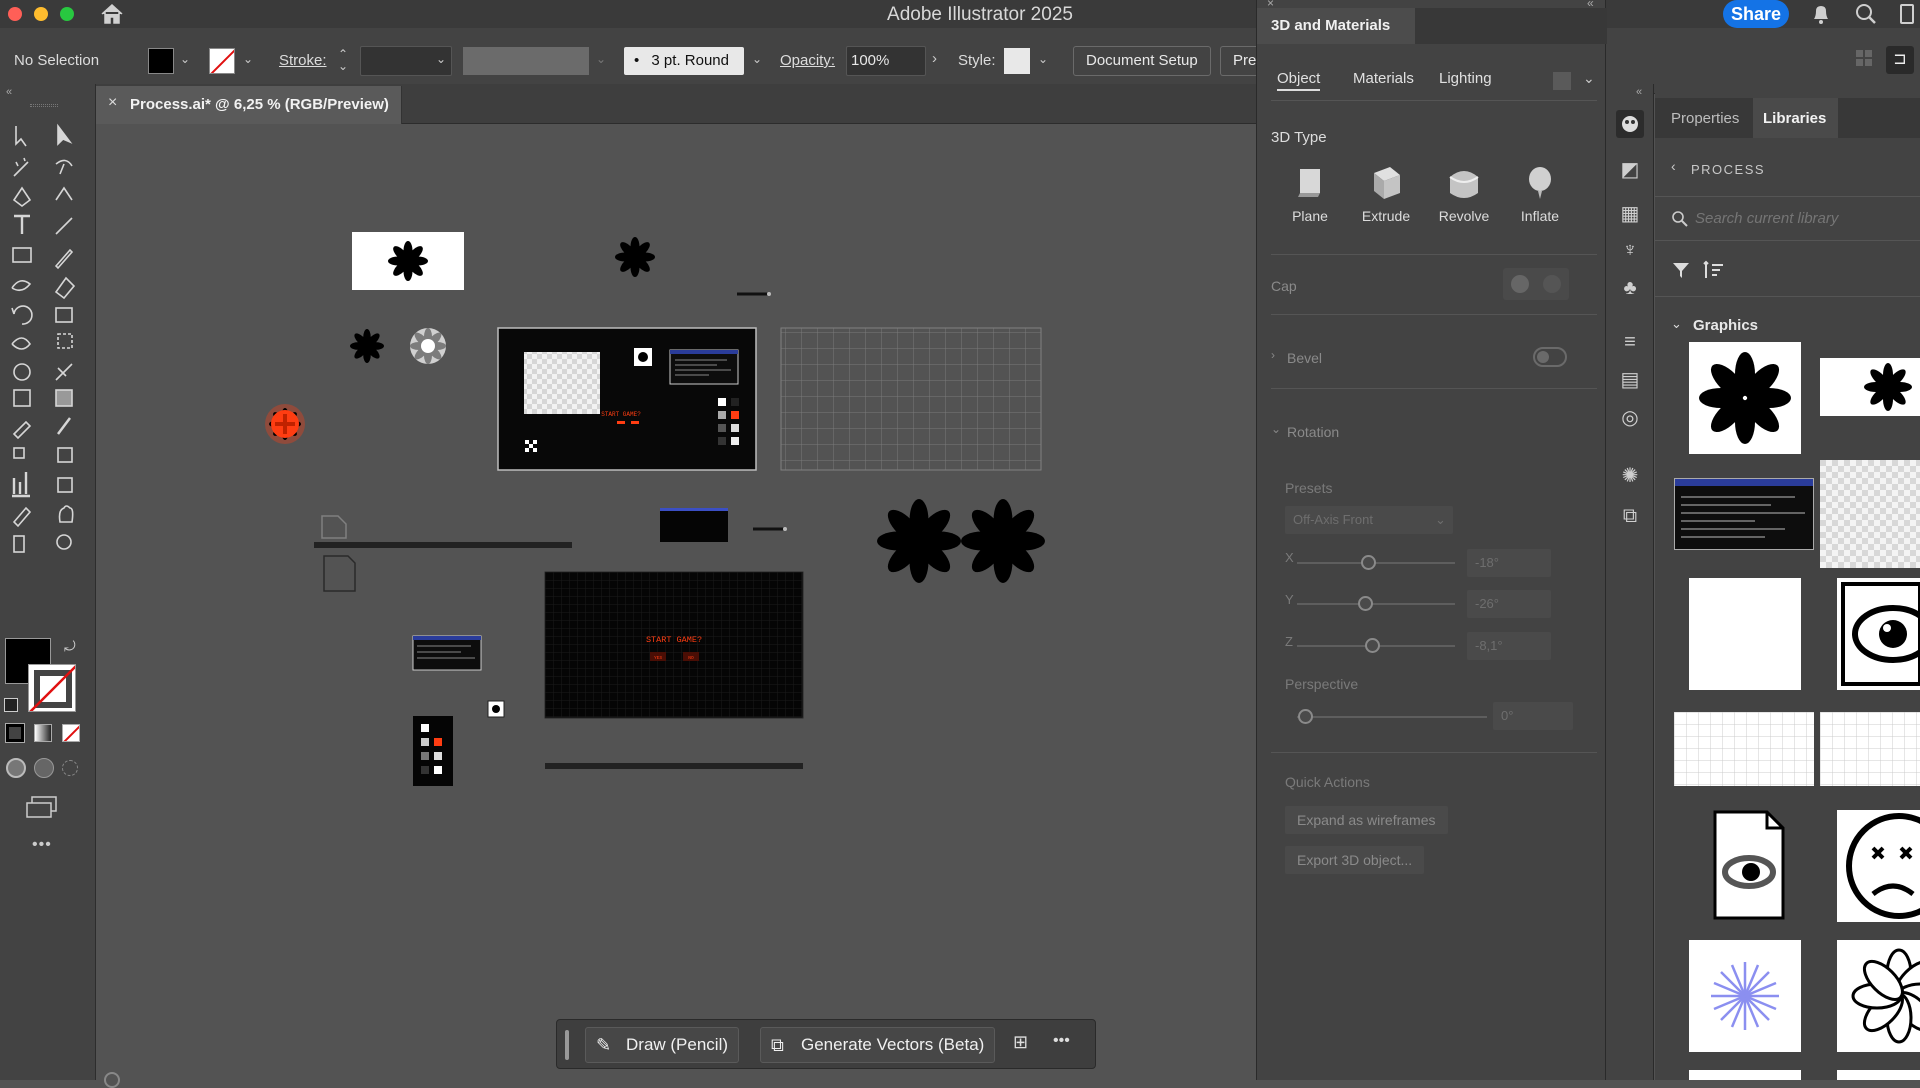  What do you see at coordinates (161, 61) in the screenshot?
I see `fill-swatch` at bounding box center [161, 61].